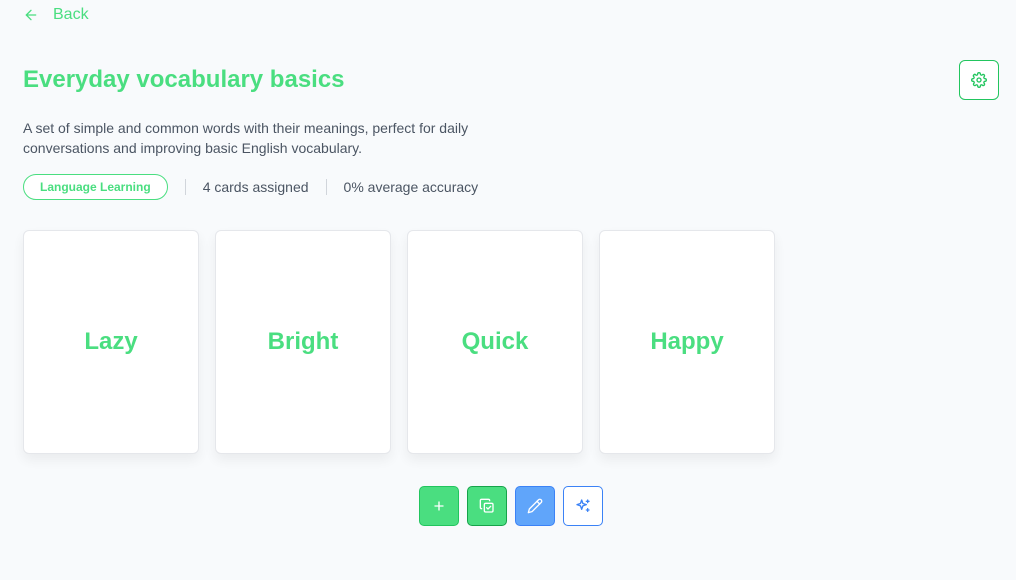 The height and width of the screenshot is (580, 1016). I want to click on ai-generate-button, so click(583, 506).